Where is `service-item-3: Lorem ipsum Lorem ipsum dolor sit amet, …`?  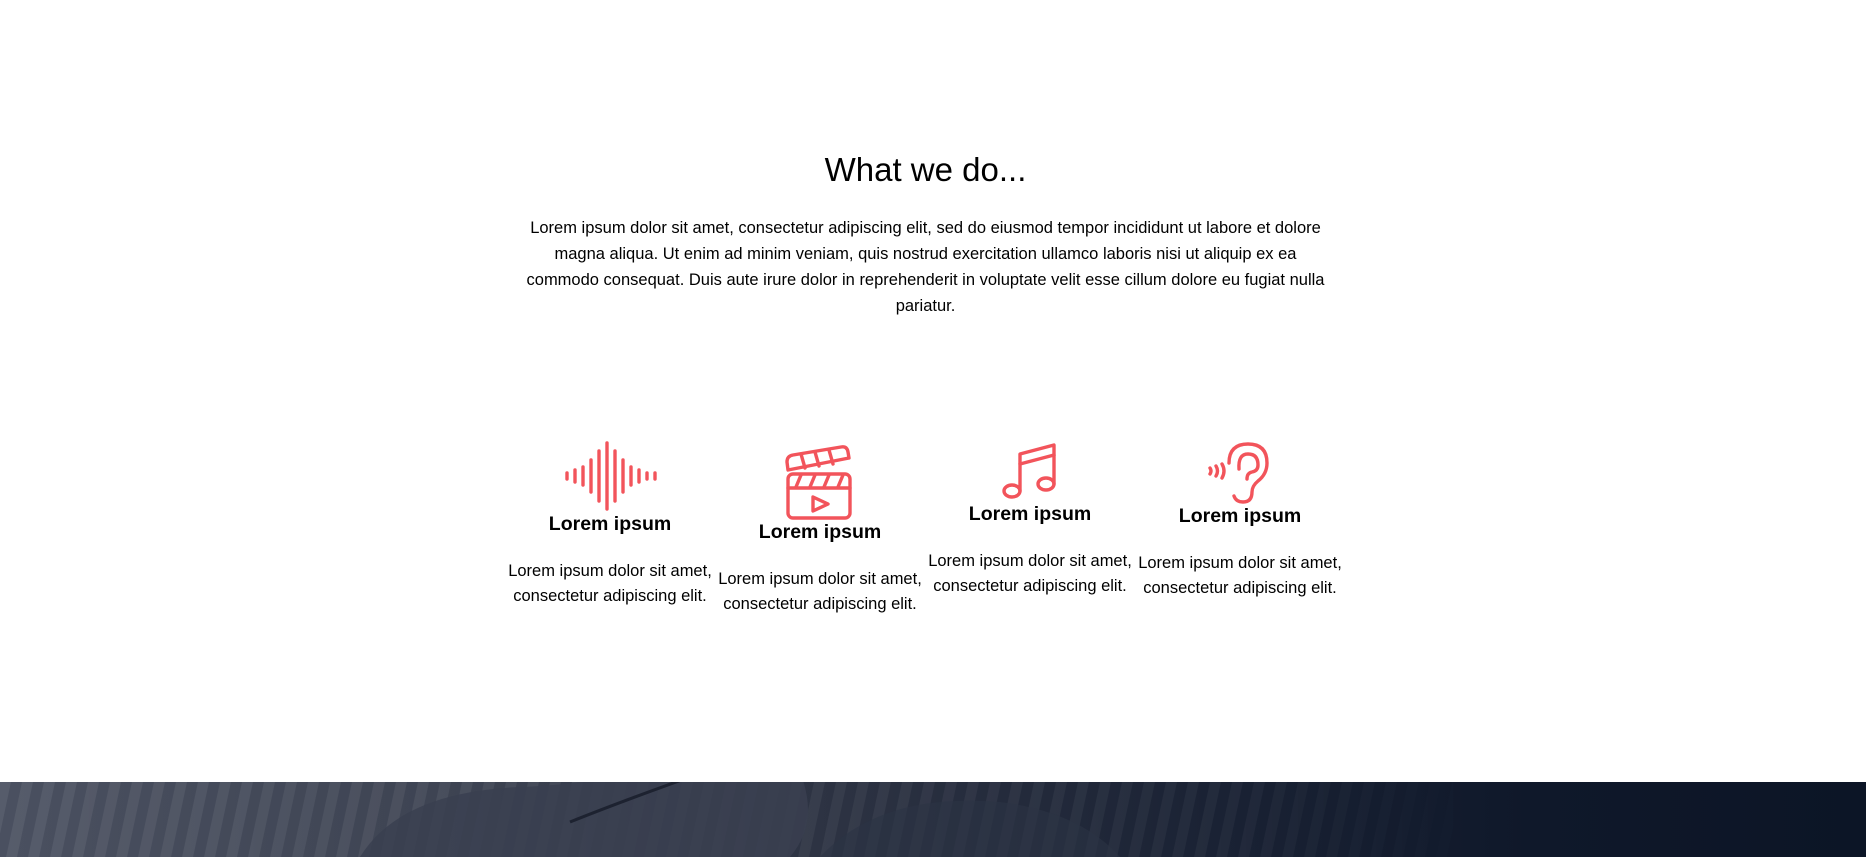 service-item-3: Lorem ipsum Lorem ipsum dolor sit amet, … is located at coordinates (1030, 520).